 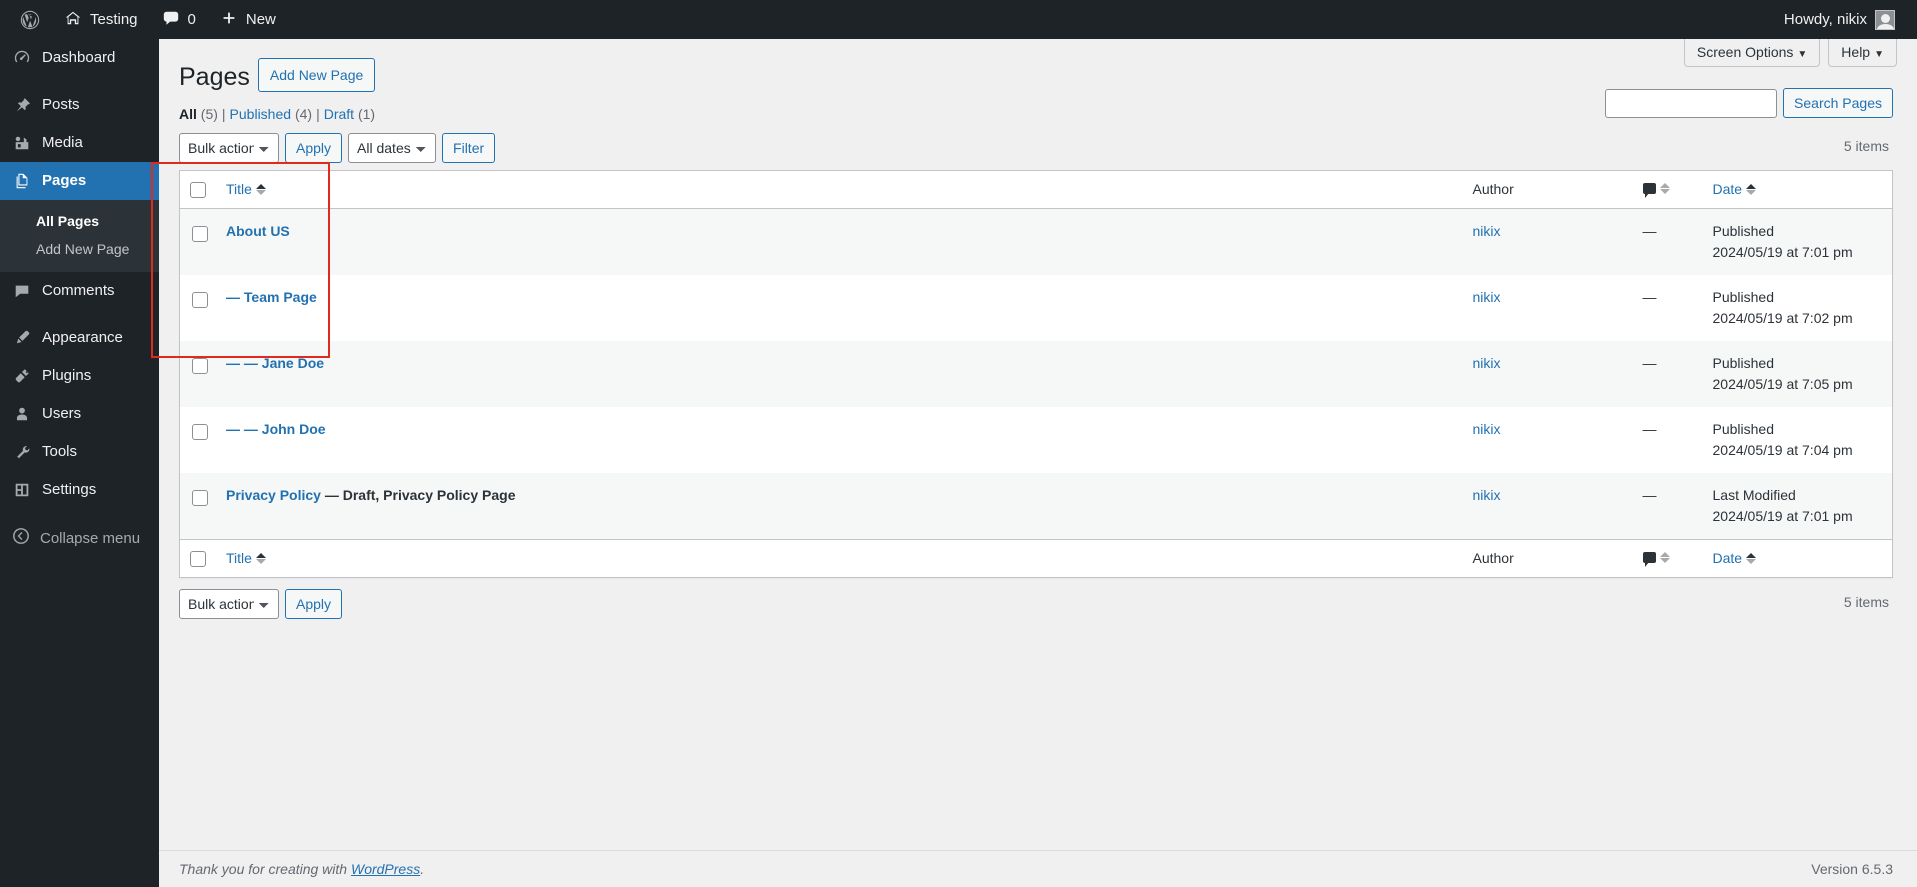 What do you see at coordinates (22, 376) in the screenshot?
I see `plugins-plug-icon` at bounding box center [22, 376].